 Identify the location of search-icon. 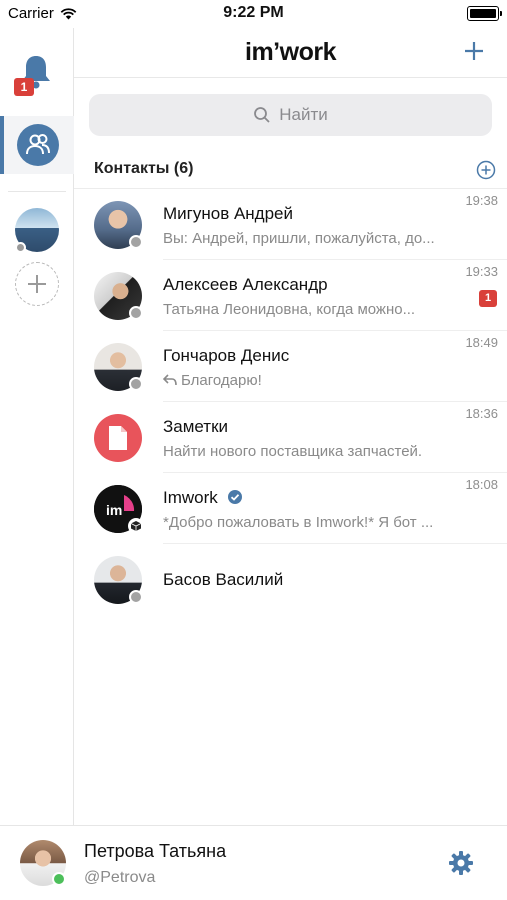
(262, 115).